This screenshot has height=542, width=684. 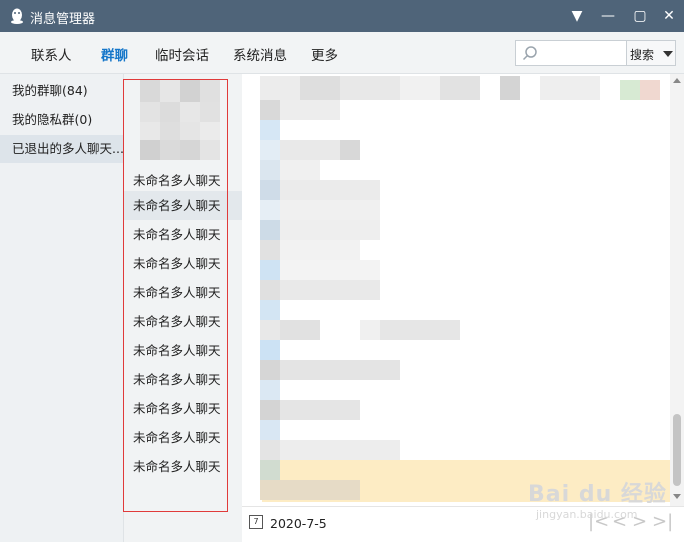 I want to click on close-button: ✕, so click(x=669, y=16).